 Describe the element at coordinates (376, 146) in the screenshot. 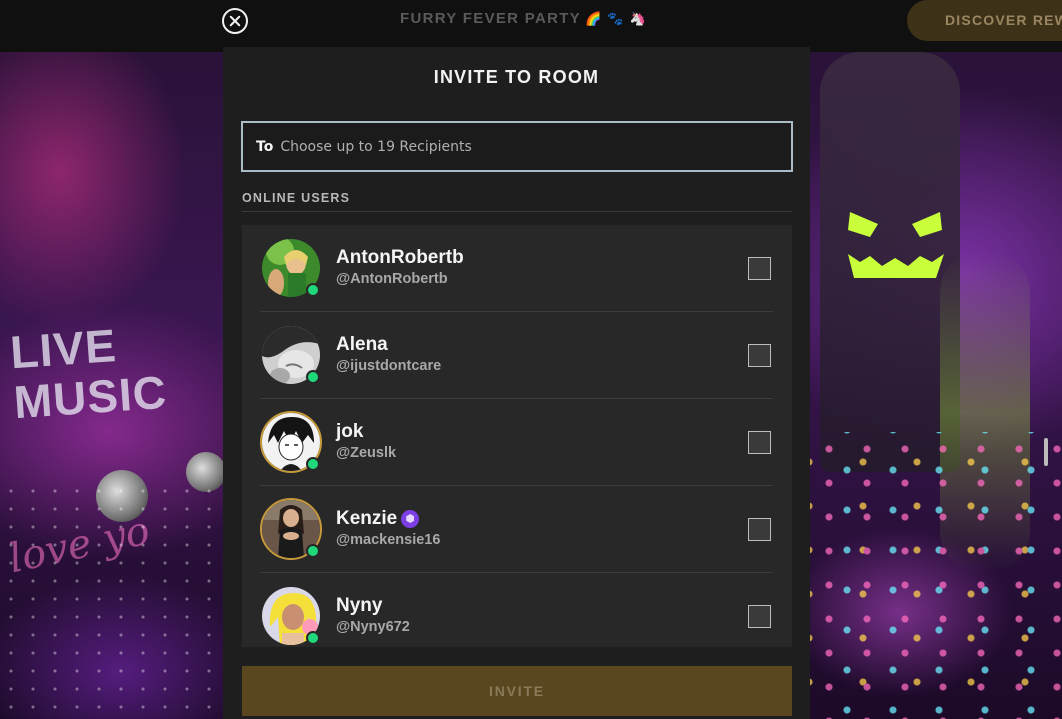

I see `recipients-placeholder: Choose up to 19 Recipients` at that location.